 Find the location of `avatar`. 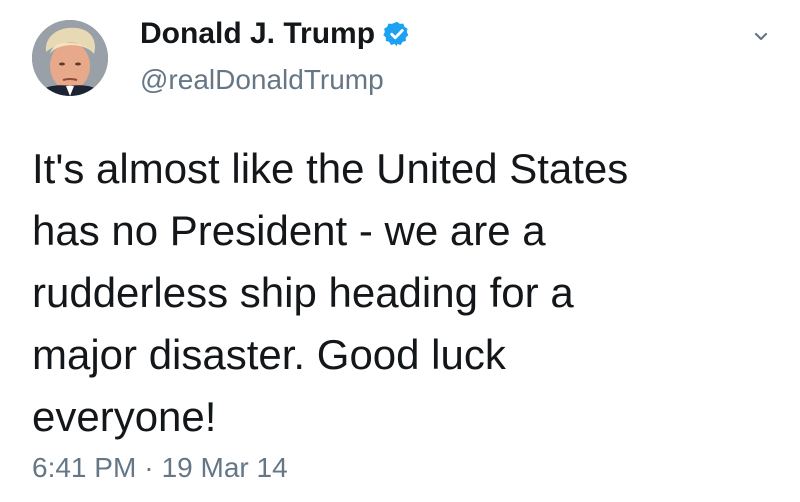

avatar is located at coordinates (70, 58).